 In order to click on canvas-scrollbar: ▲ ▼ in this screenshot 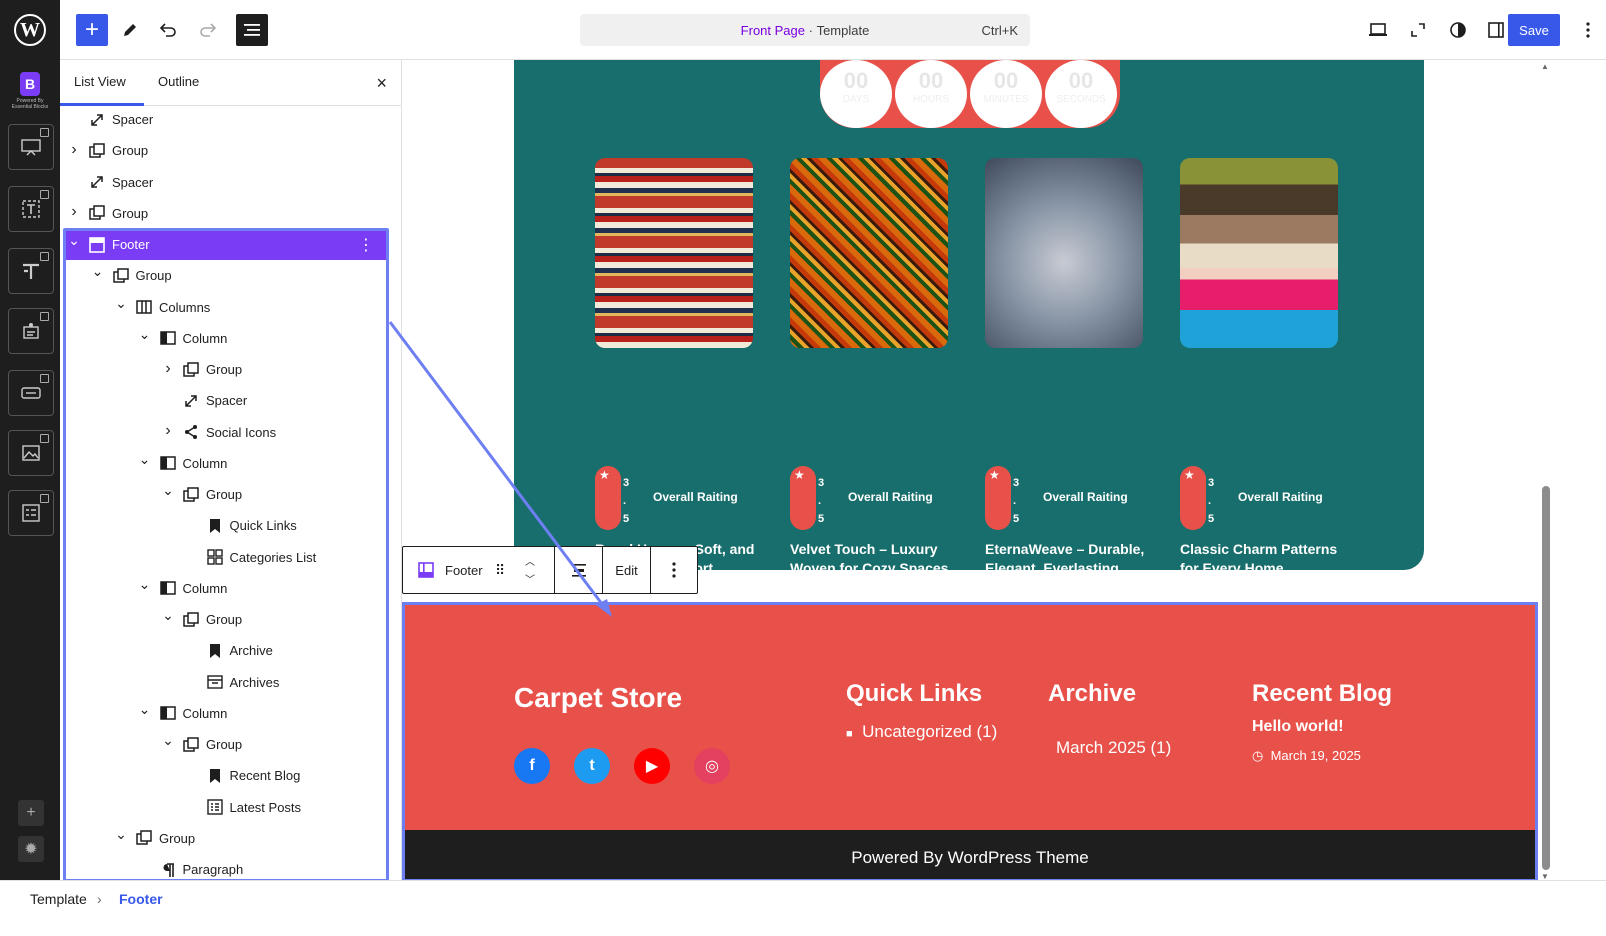, I will do `click(1547, 482)`.